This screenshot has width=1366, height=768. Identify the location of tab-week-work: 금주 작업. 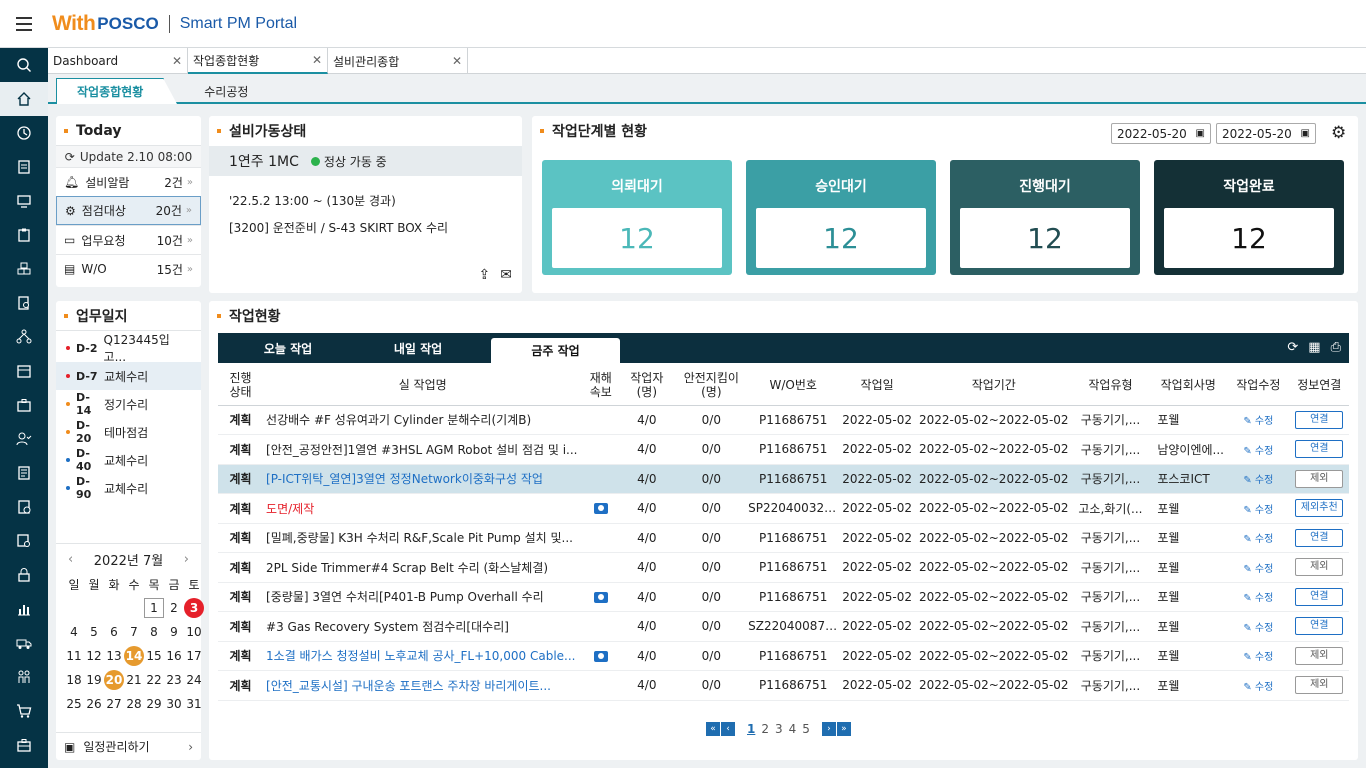
(555, 350).